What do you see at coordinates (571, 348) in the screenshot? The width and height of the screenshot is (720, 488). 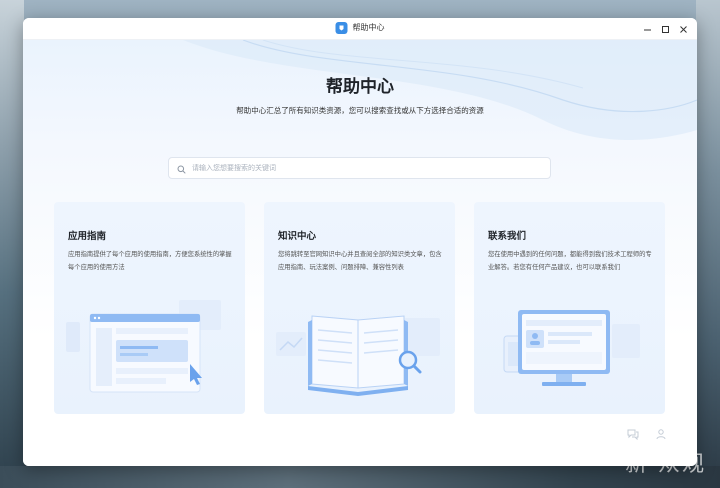 I see `monitor-icon` at bounding box center [571, 348].